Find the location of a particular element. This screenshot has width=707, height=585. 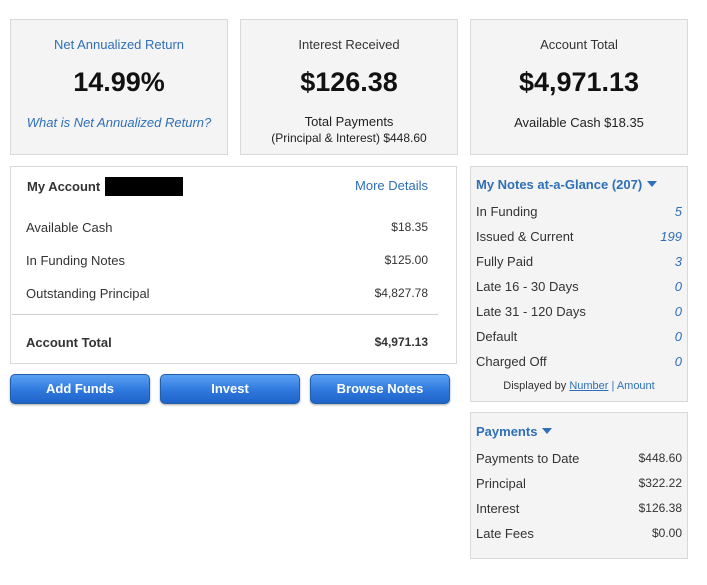

notes-row-label: Charged Off is located at coordinates (511, 361).